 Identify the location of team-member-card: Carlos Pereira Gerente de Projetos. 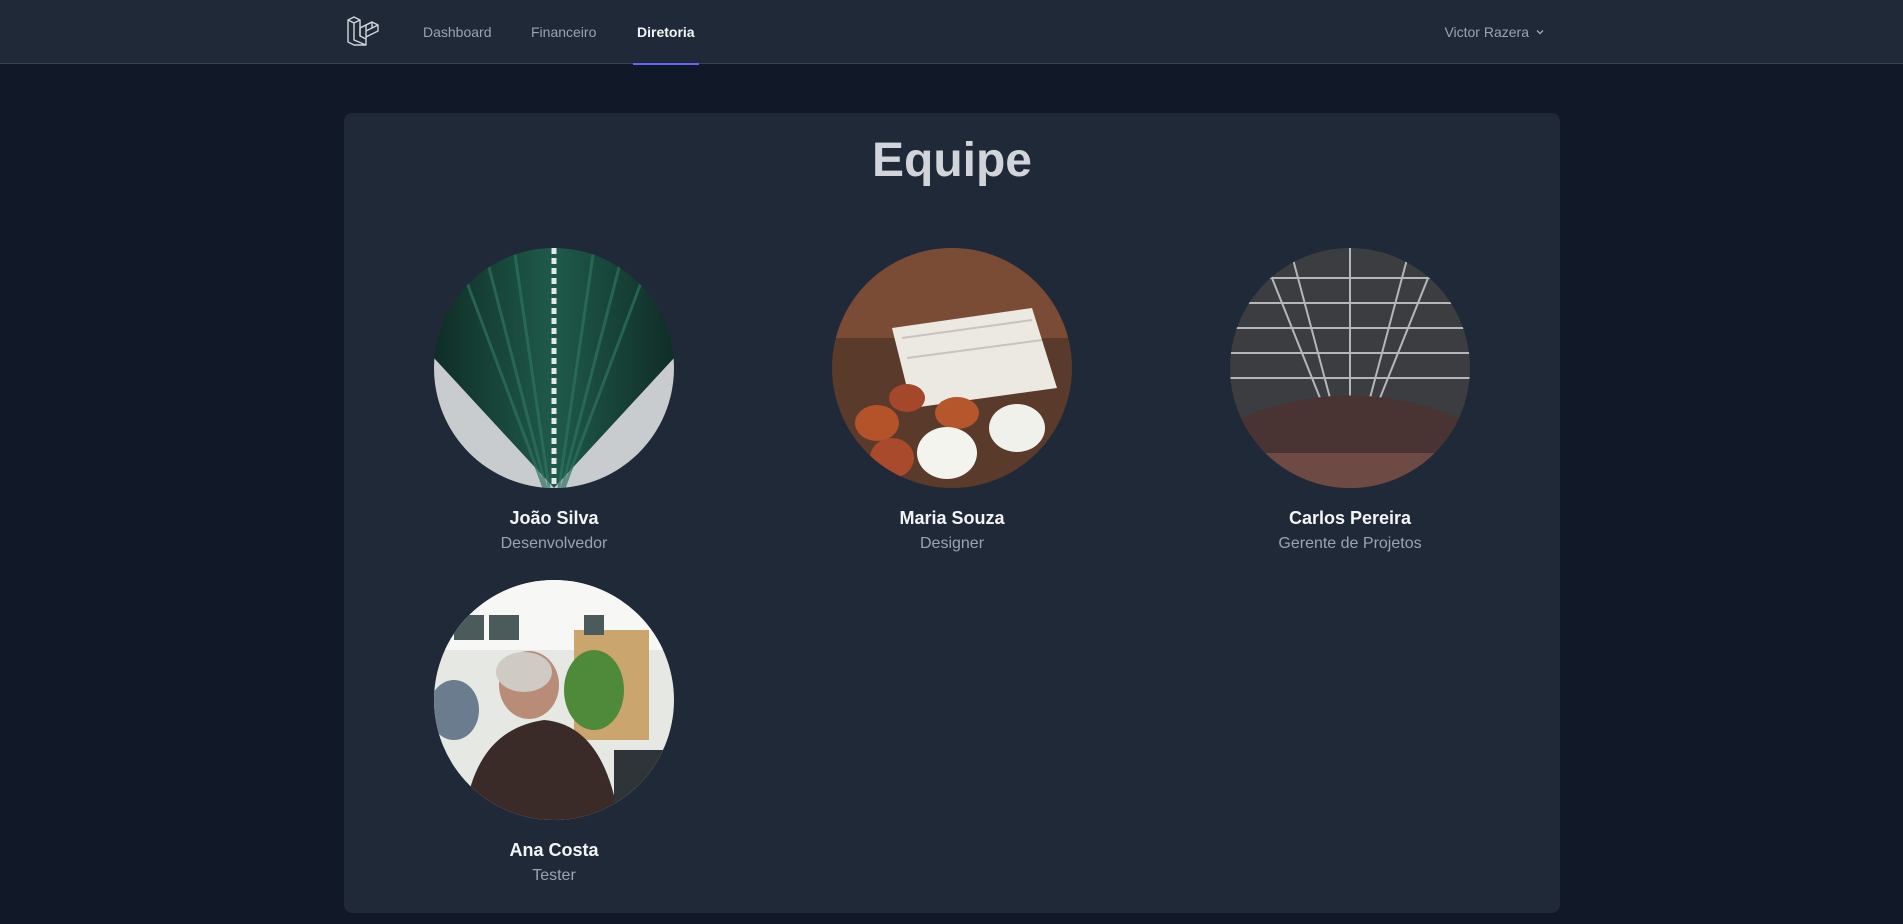
(1350, 400).